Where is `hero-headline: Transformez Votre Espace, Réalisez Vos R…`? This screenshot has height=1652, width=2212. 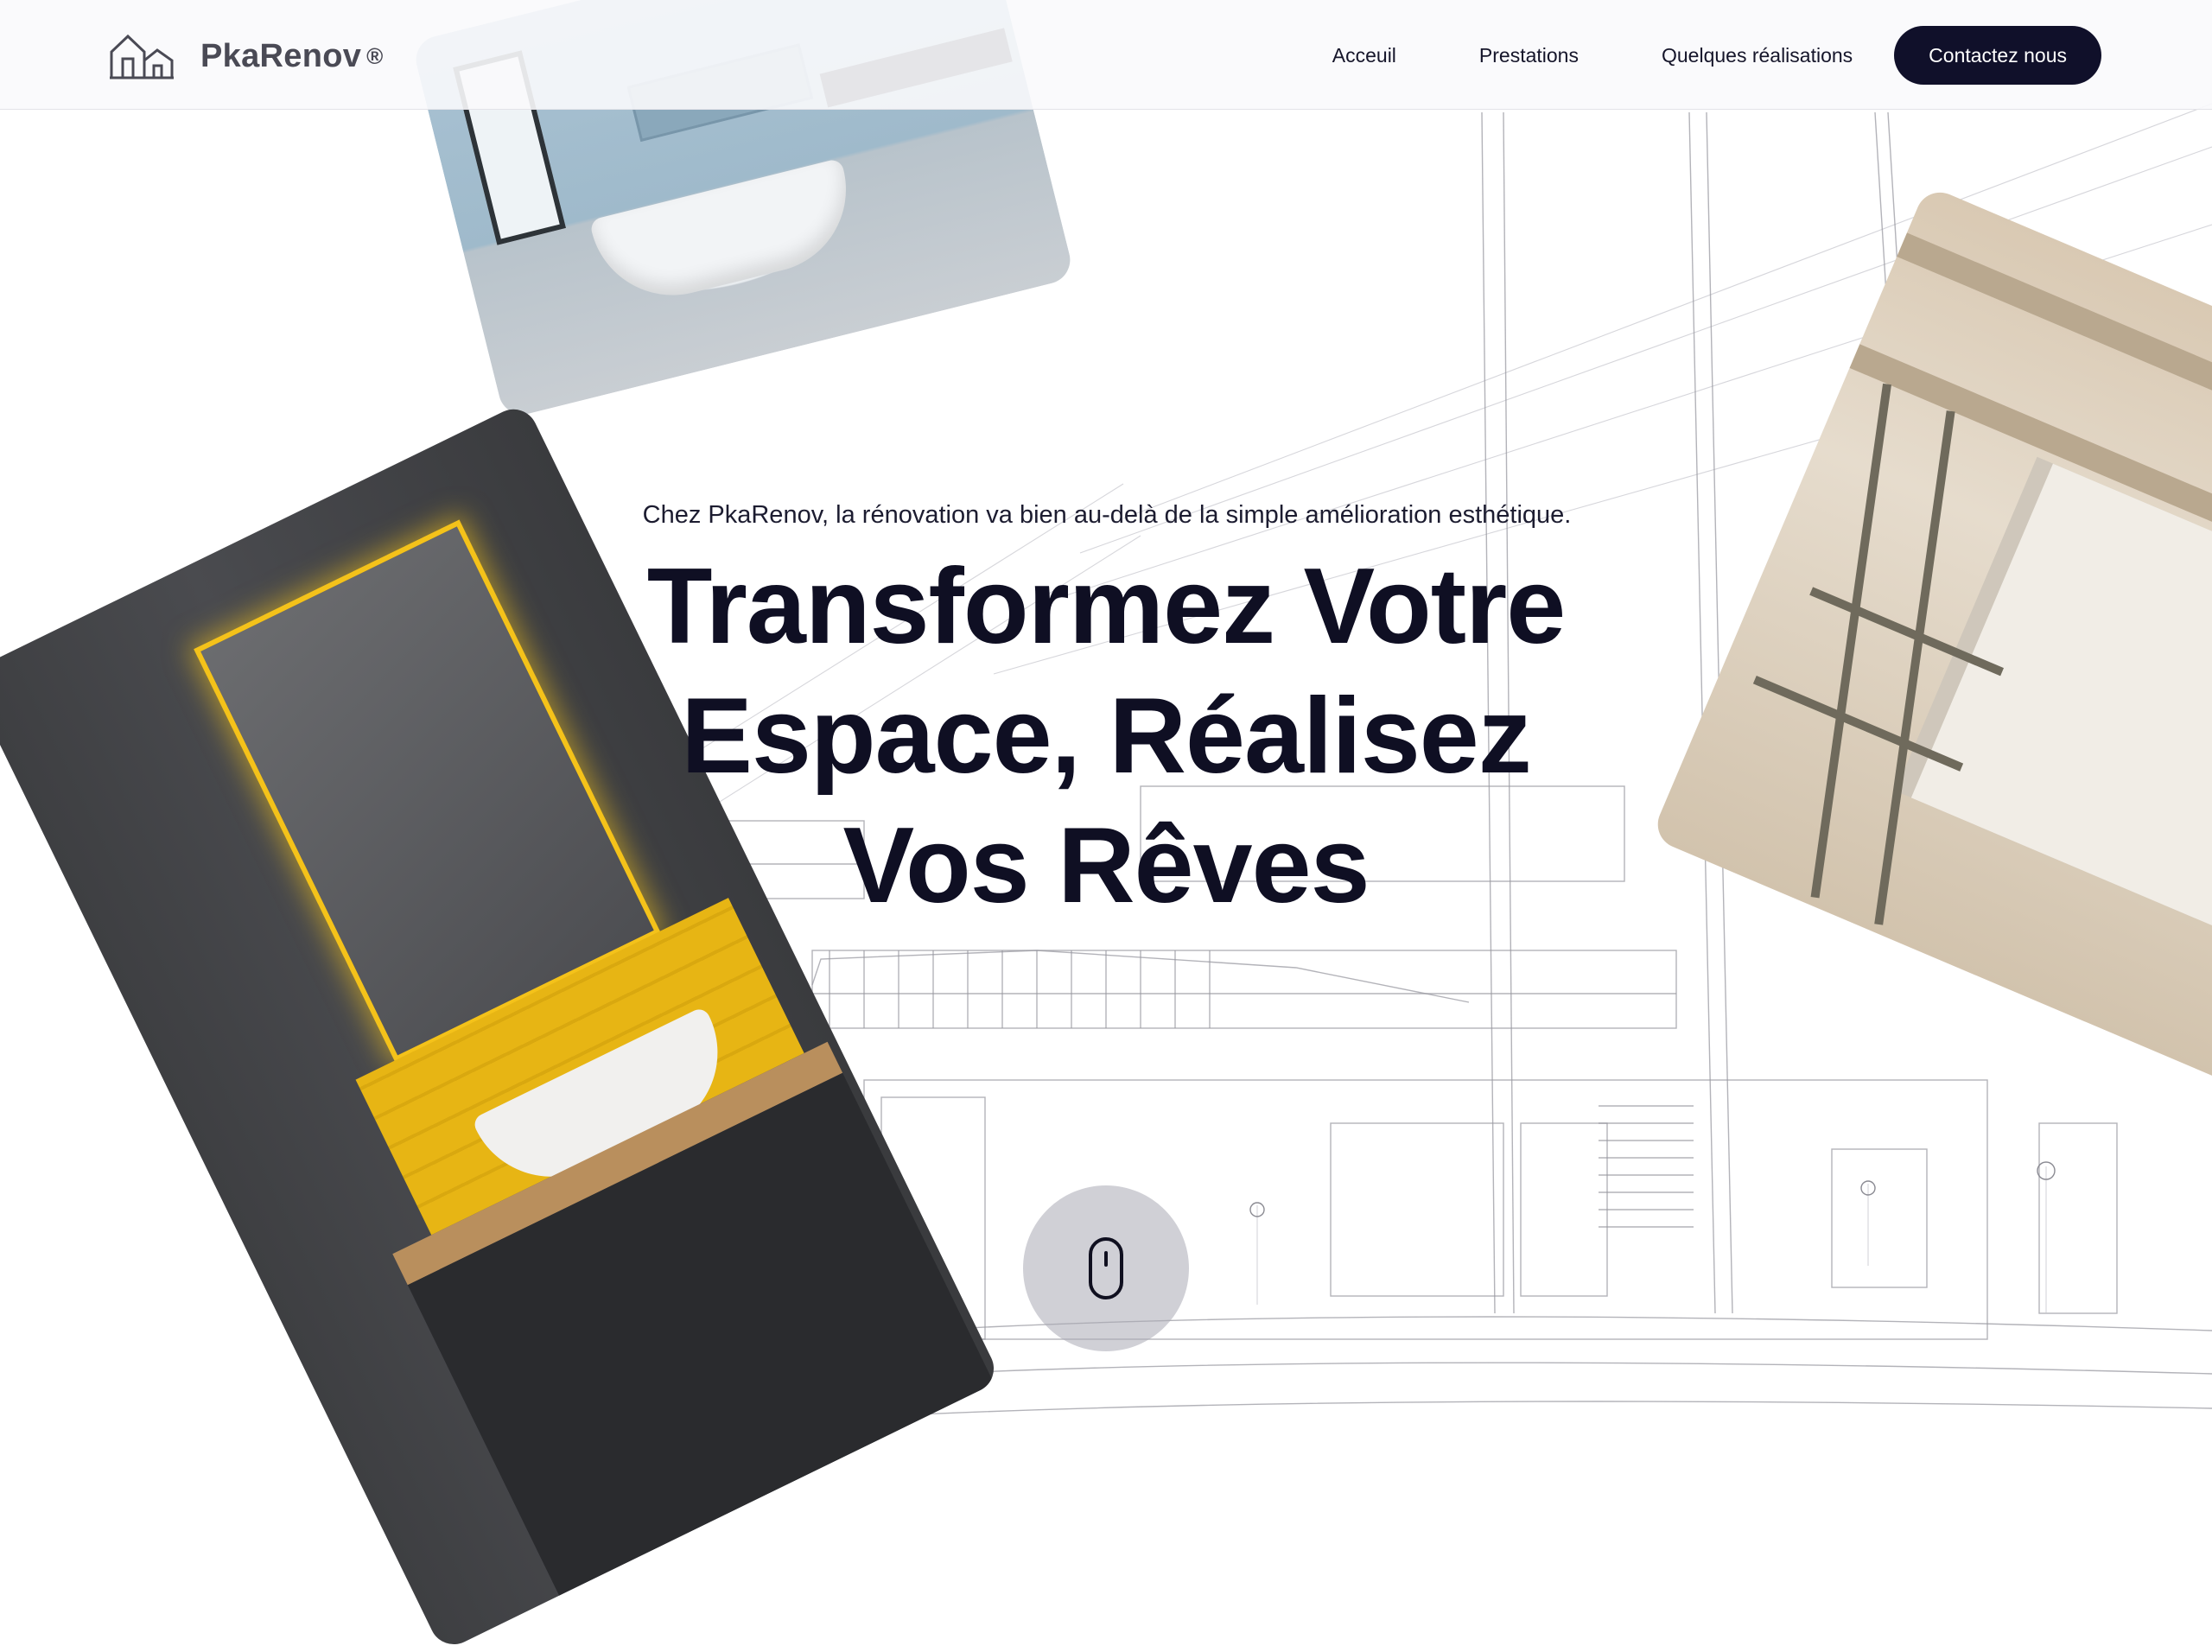
hero-headline: Transformez Votre Espace, Réalisez Vos R… is located at coordinates (1106, 737).